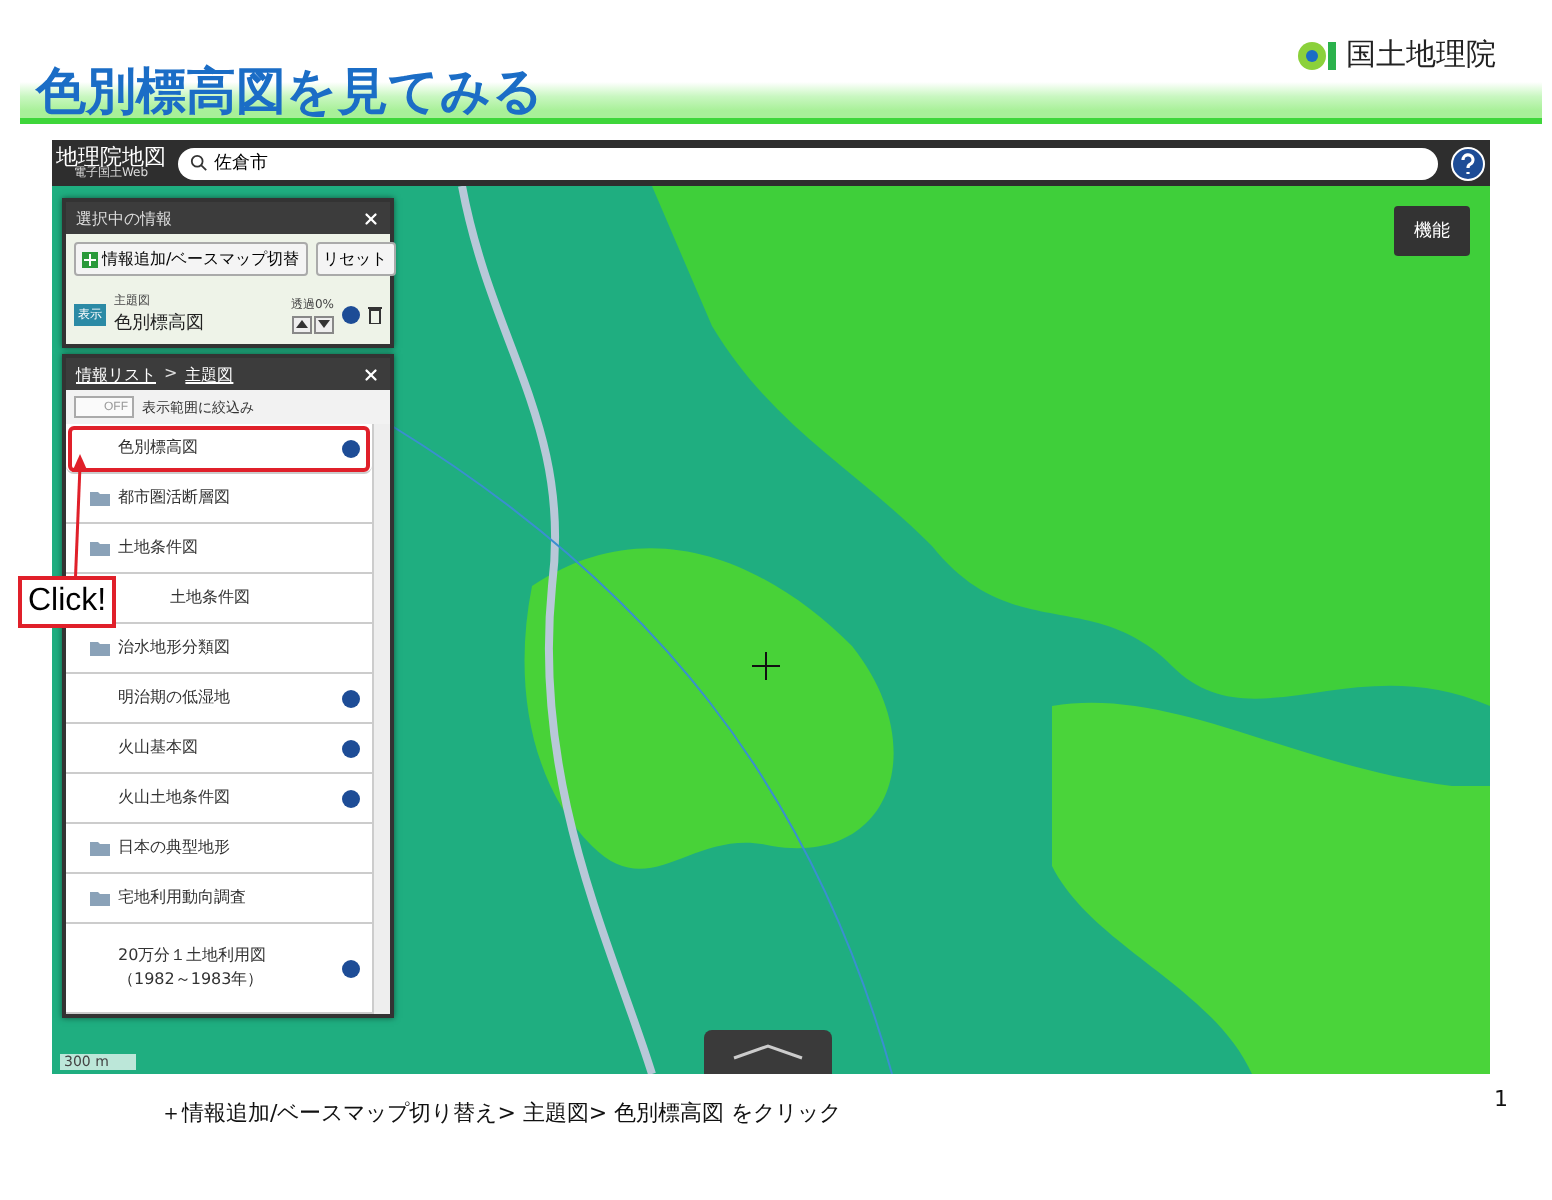 The height and width of the screenshot is (1200, 1552). I want to click on item-label: 明治期の低湿地, so click(174, 698).